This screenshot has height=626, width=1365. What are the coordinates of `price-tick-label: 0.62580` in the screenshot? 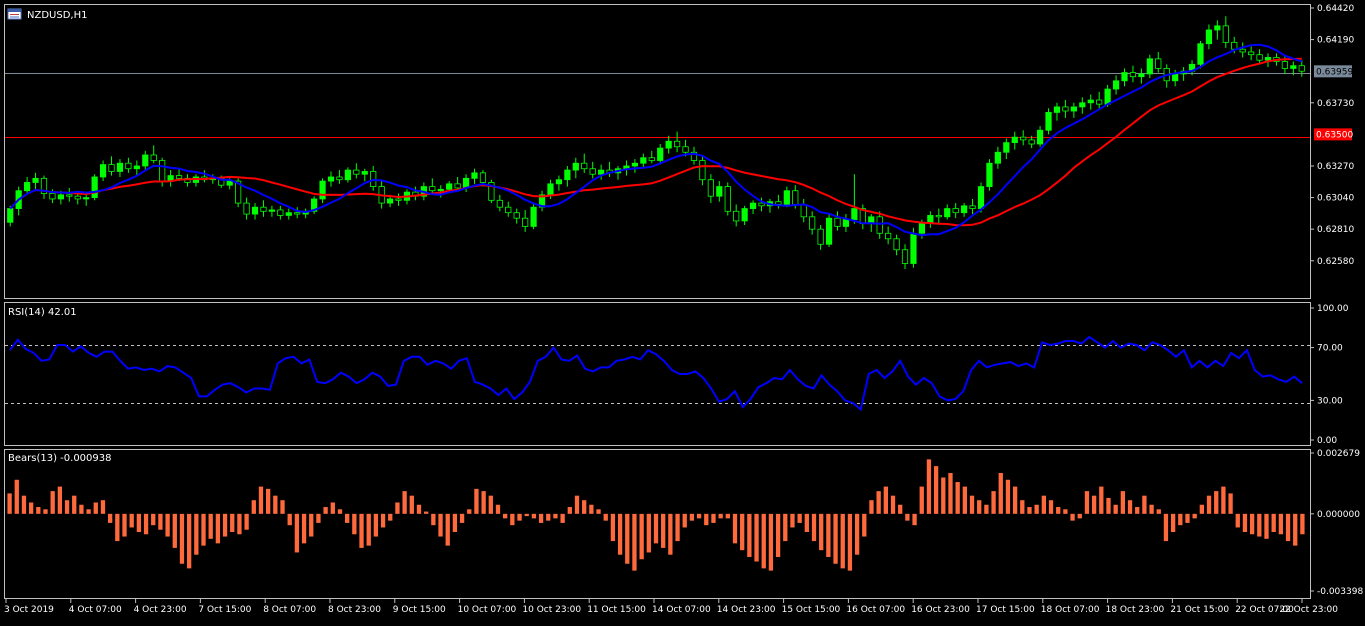 It's located at (1335, 262).